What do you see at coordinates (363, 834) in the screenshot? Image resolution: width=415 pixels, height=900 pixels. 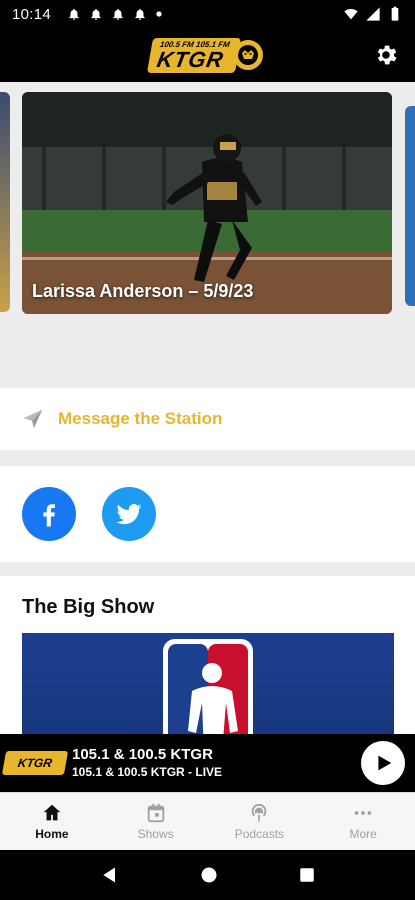 I see `tab-label: More` at bounding box center [363, 834].